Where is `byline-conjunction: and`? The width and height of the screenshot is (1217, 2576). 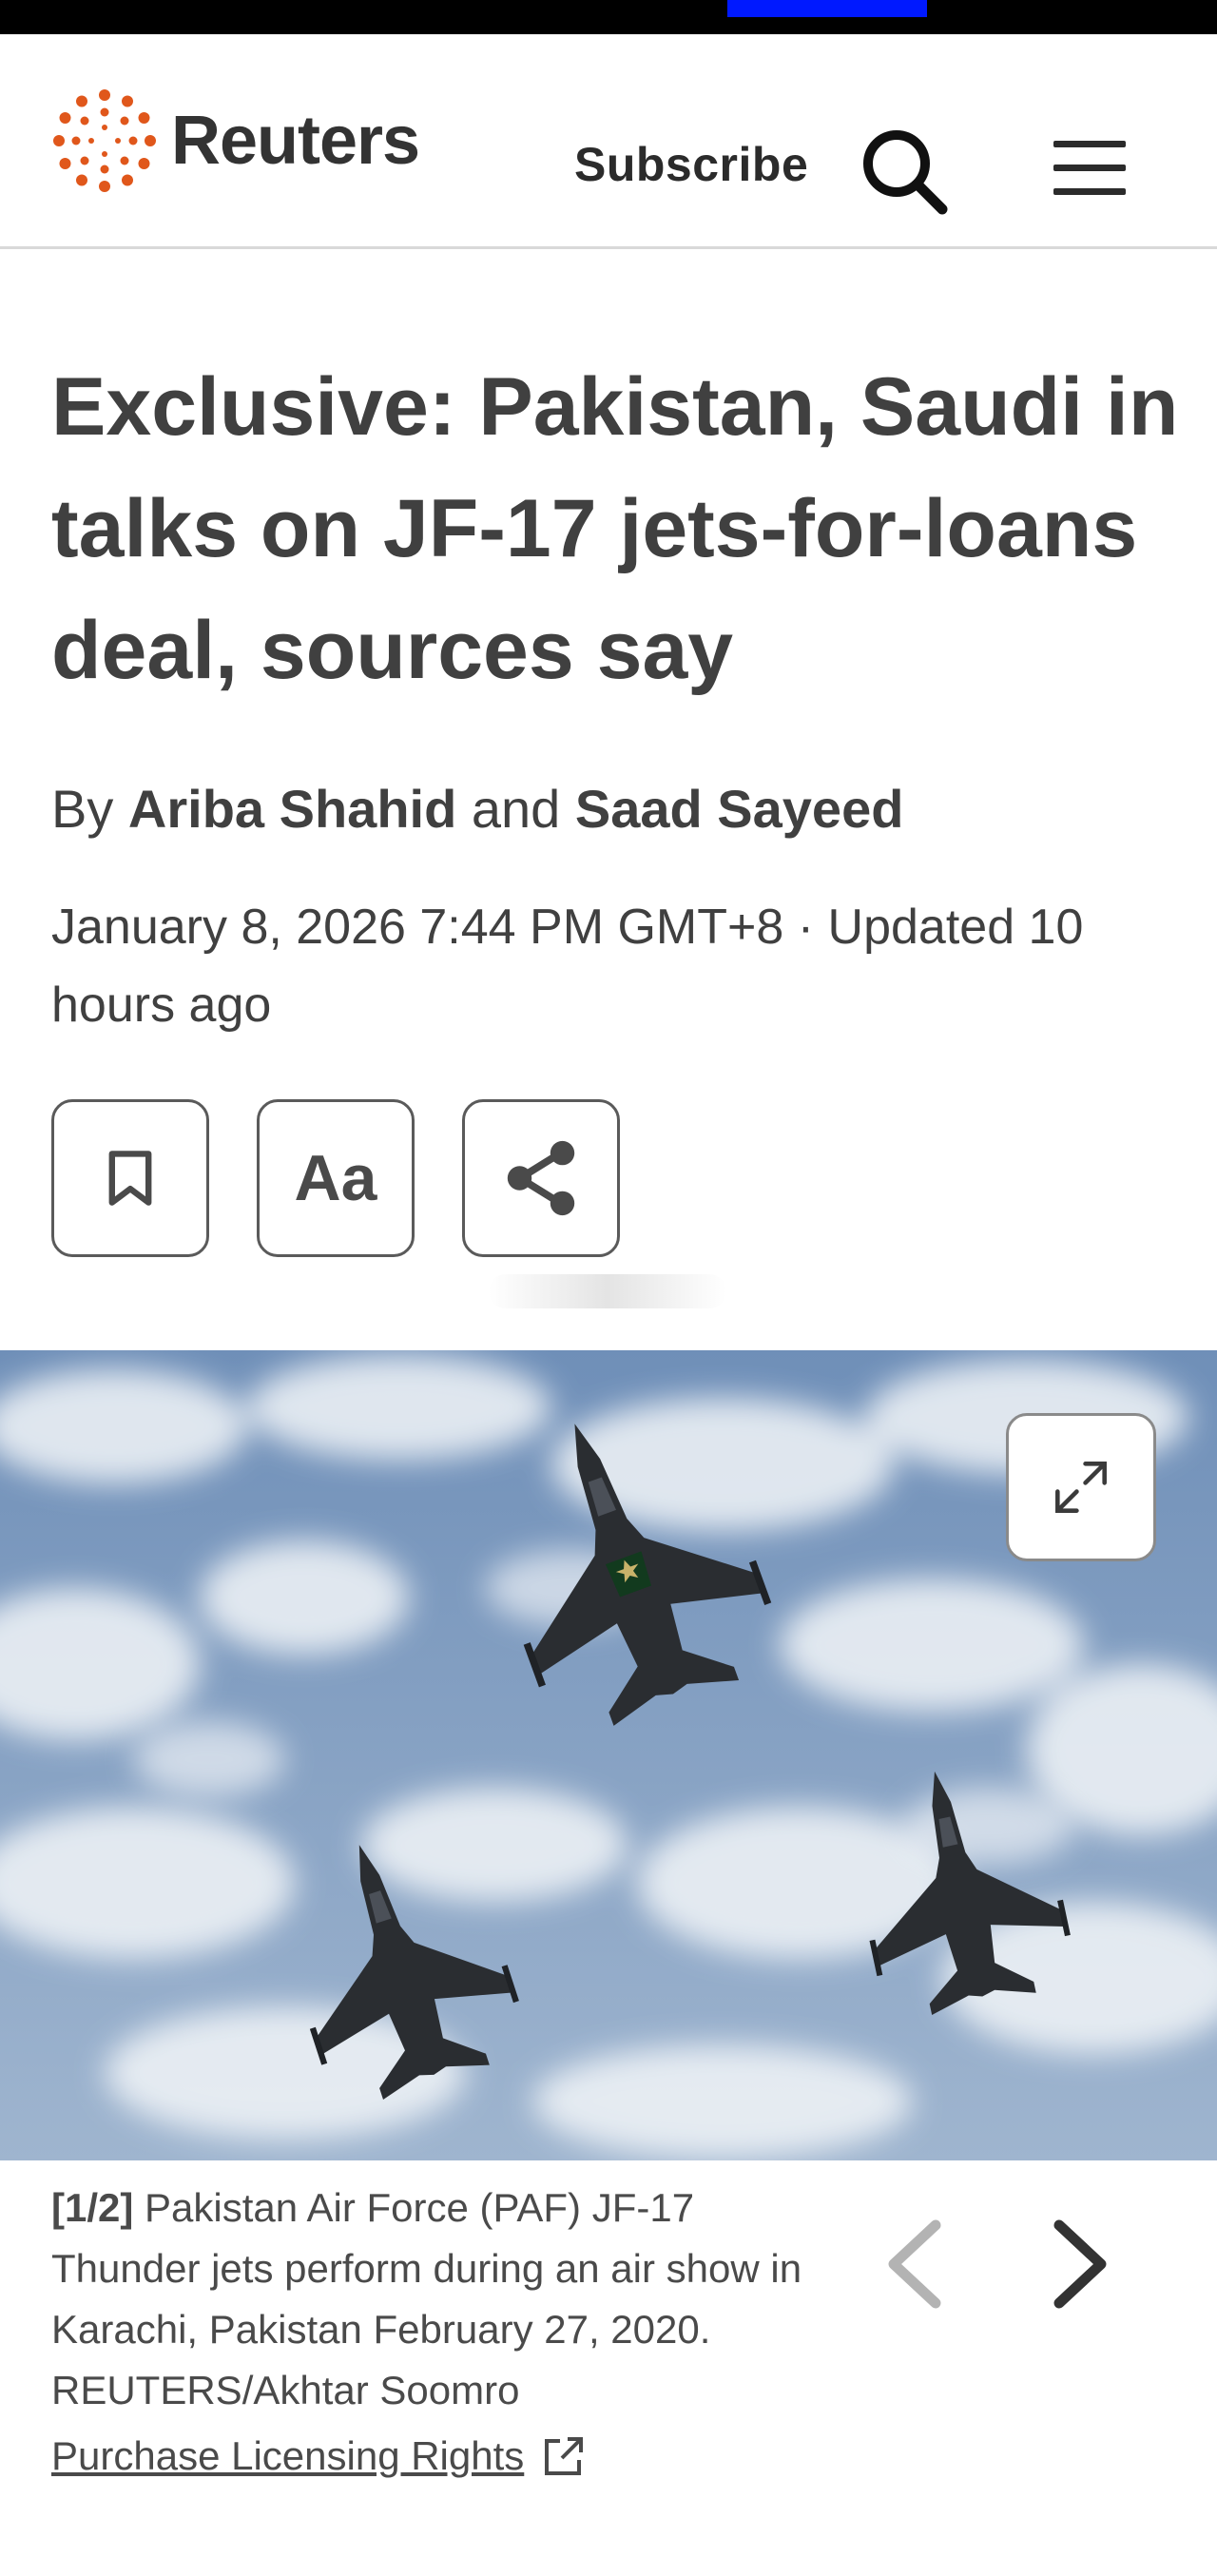
byline-conjunction: and is located at coordinates (516, 809).